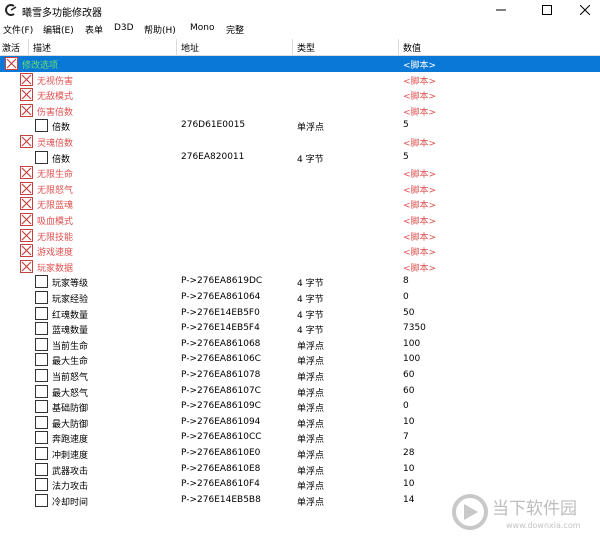  What do you see at coordinates (221, 421) in the screenshot?
I see `row-address: P->276EA861094` at bounding box center [221, 421].